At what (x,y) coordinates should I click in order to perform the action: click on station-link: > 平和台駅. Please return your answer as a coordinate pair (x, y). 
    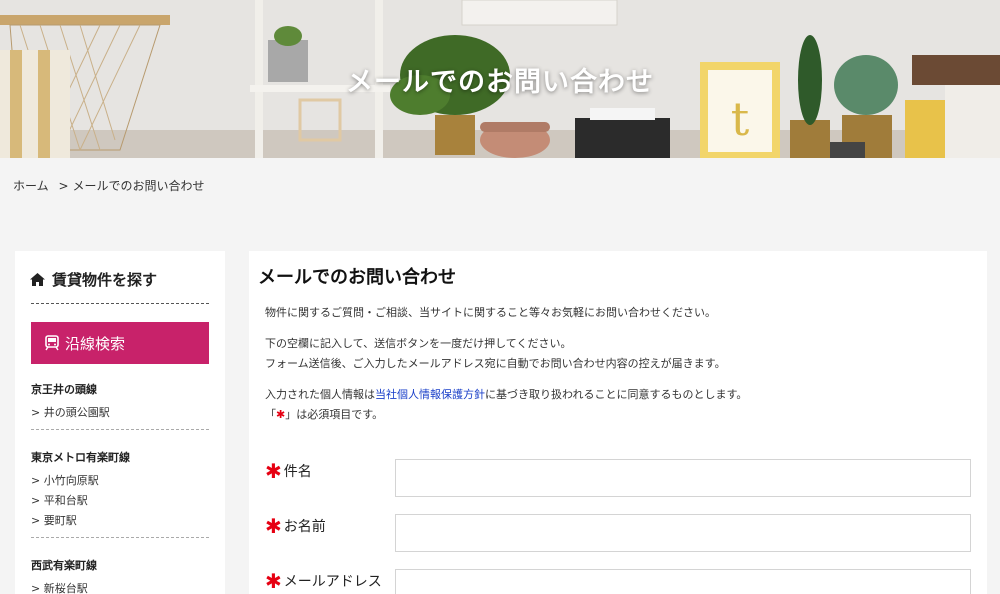
    Looking at the image, I should click on (120, 501).